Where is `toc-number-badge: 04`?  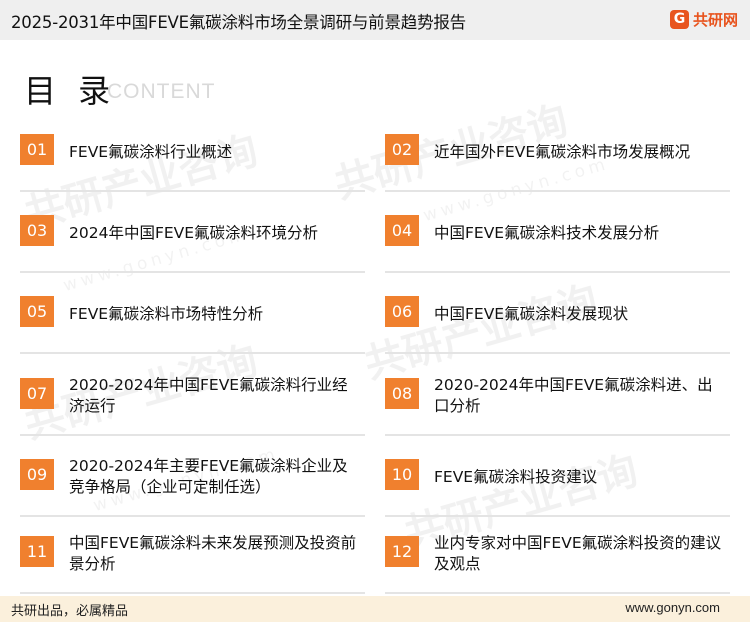
toc-number-badge: 04 is located at coordinates (402, 230).